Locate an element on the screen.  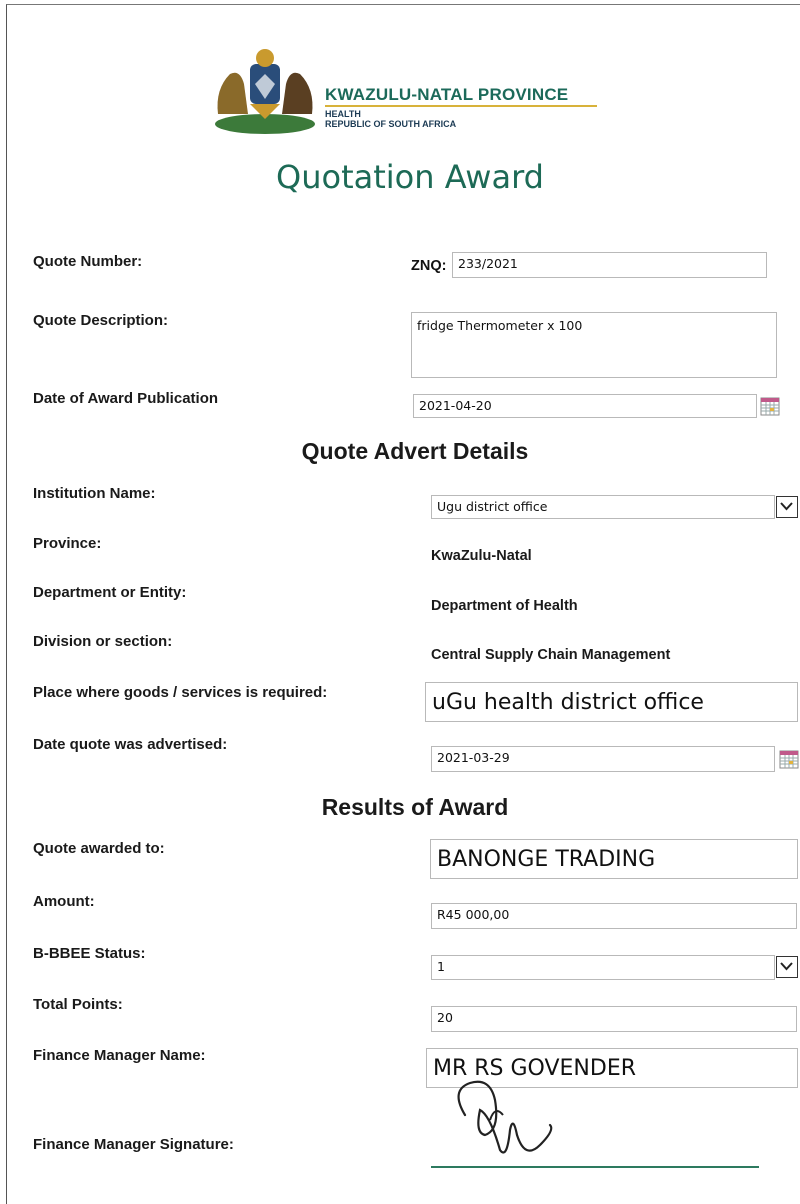
institution-label: Institution Name: is located at coordinates (94, 493).